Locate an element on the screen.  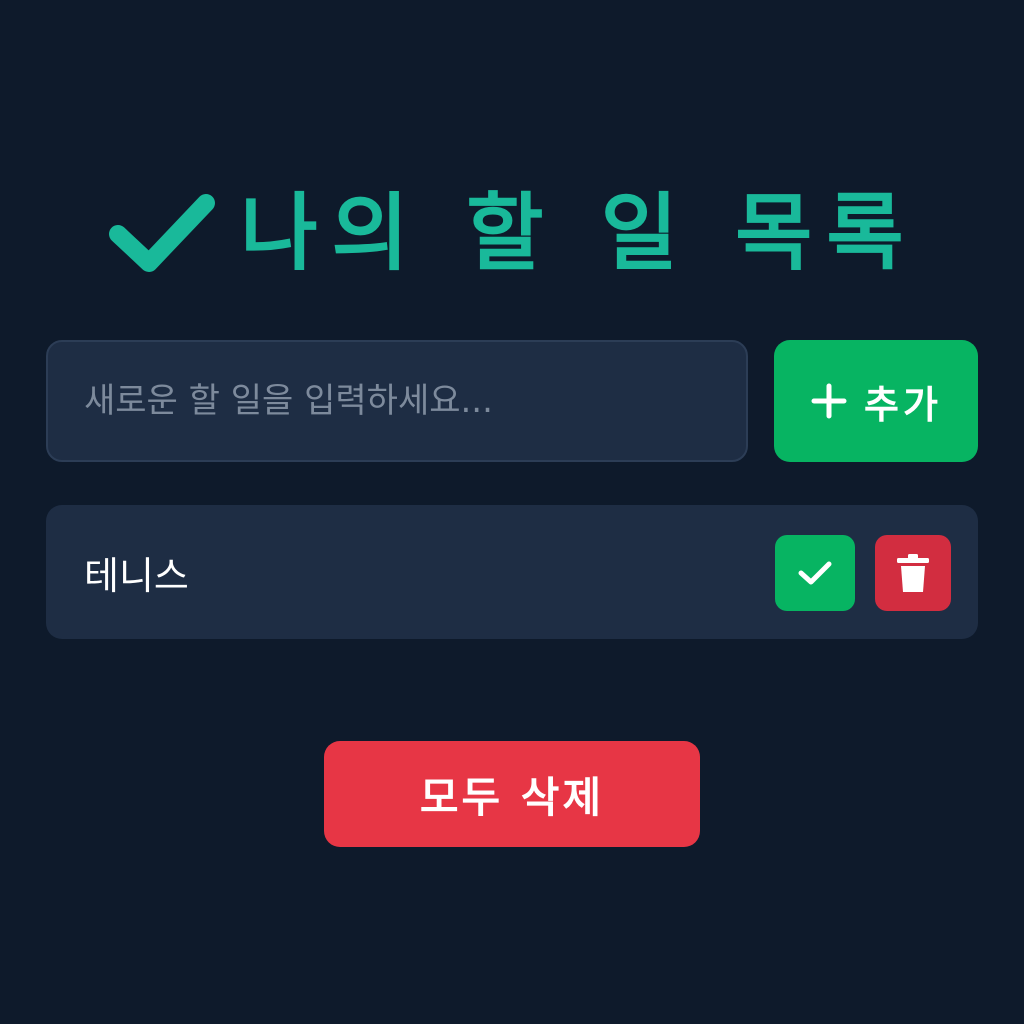
new-todo-input-container is located at coordinates (397, 401).